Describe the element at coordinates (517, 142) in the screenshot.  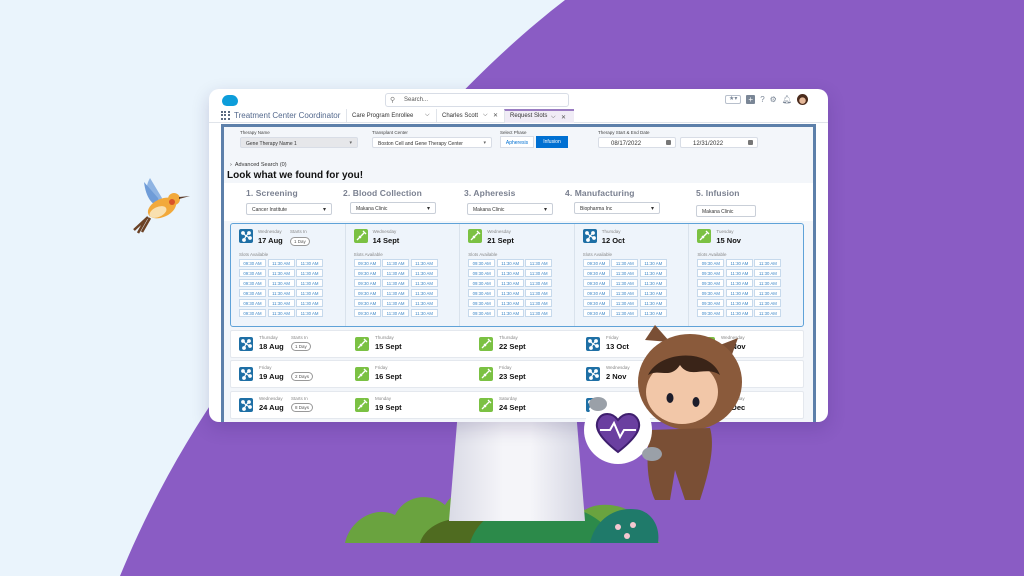
I see `phase-apheresis-button: Apheresis` at that location.